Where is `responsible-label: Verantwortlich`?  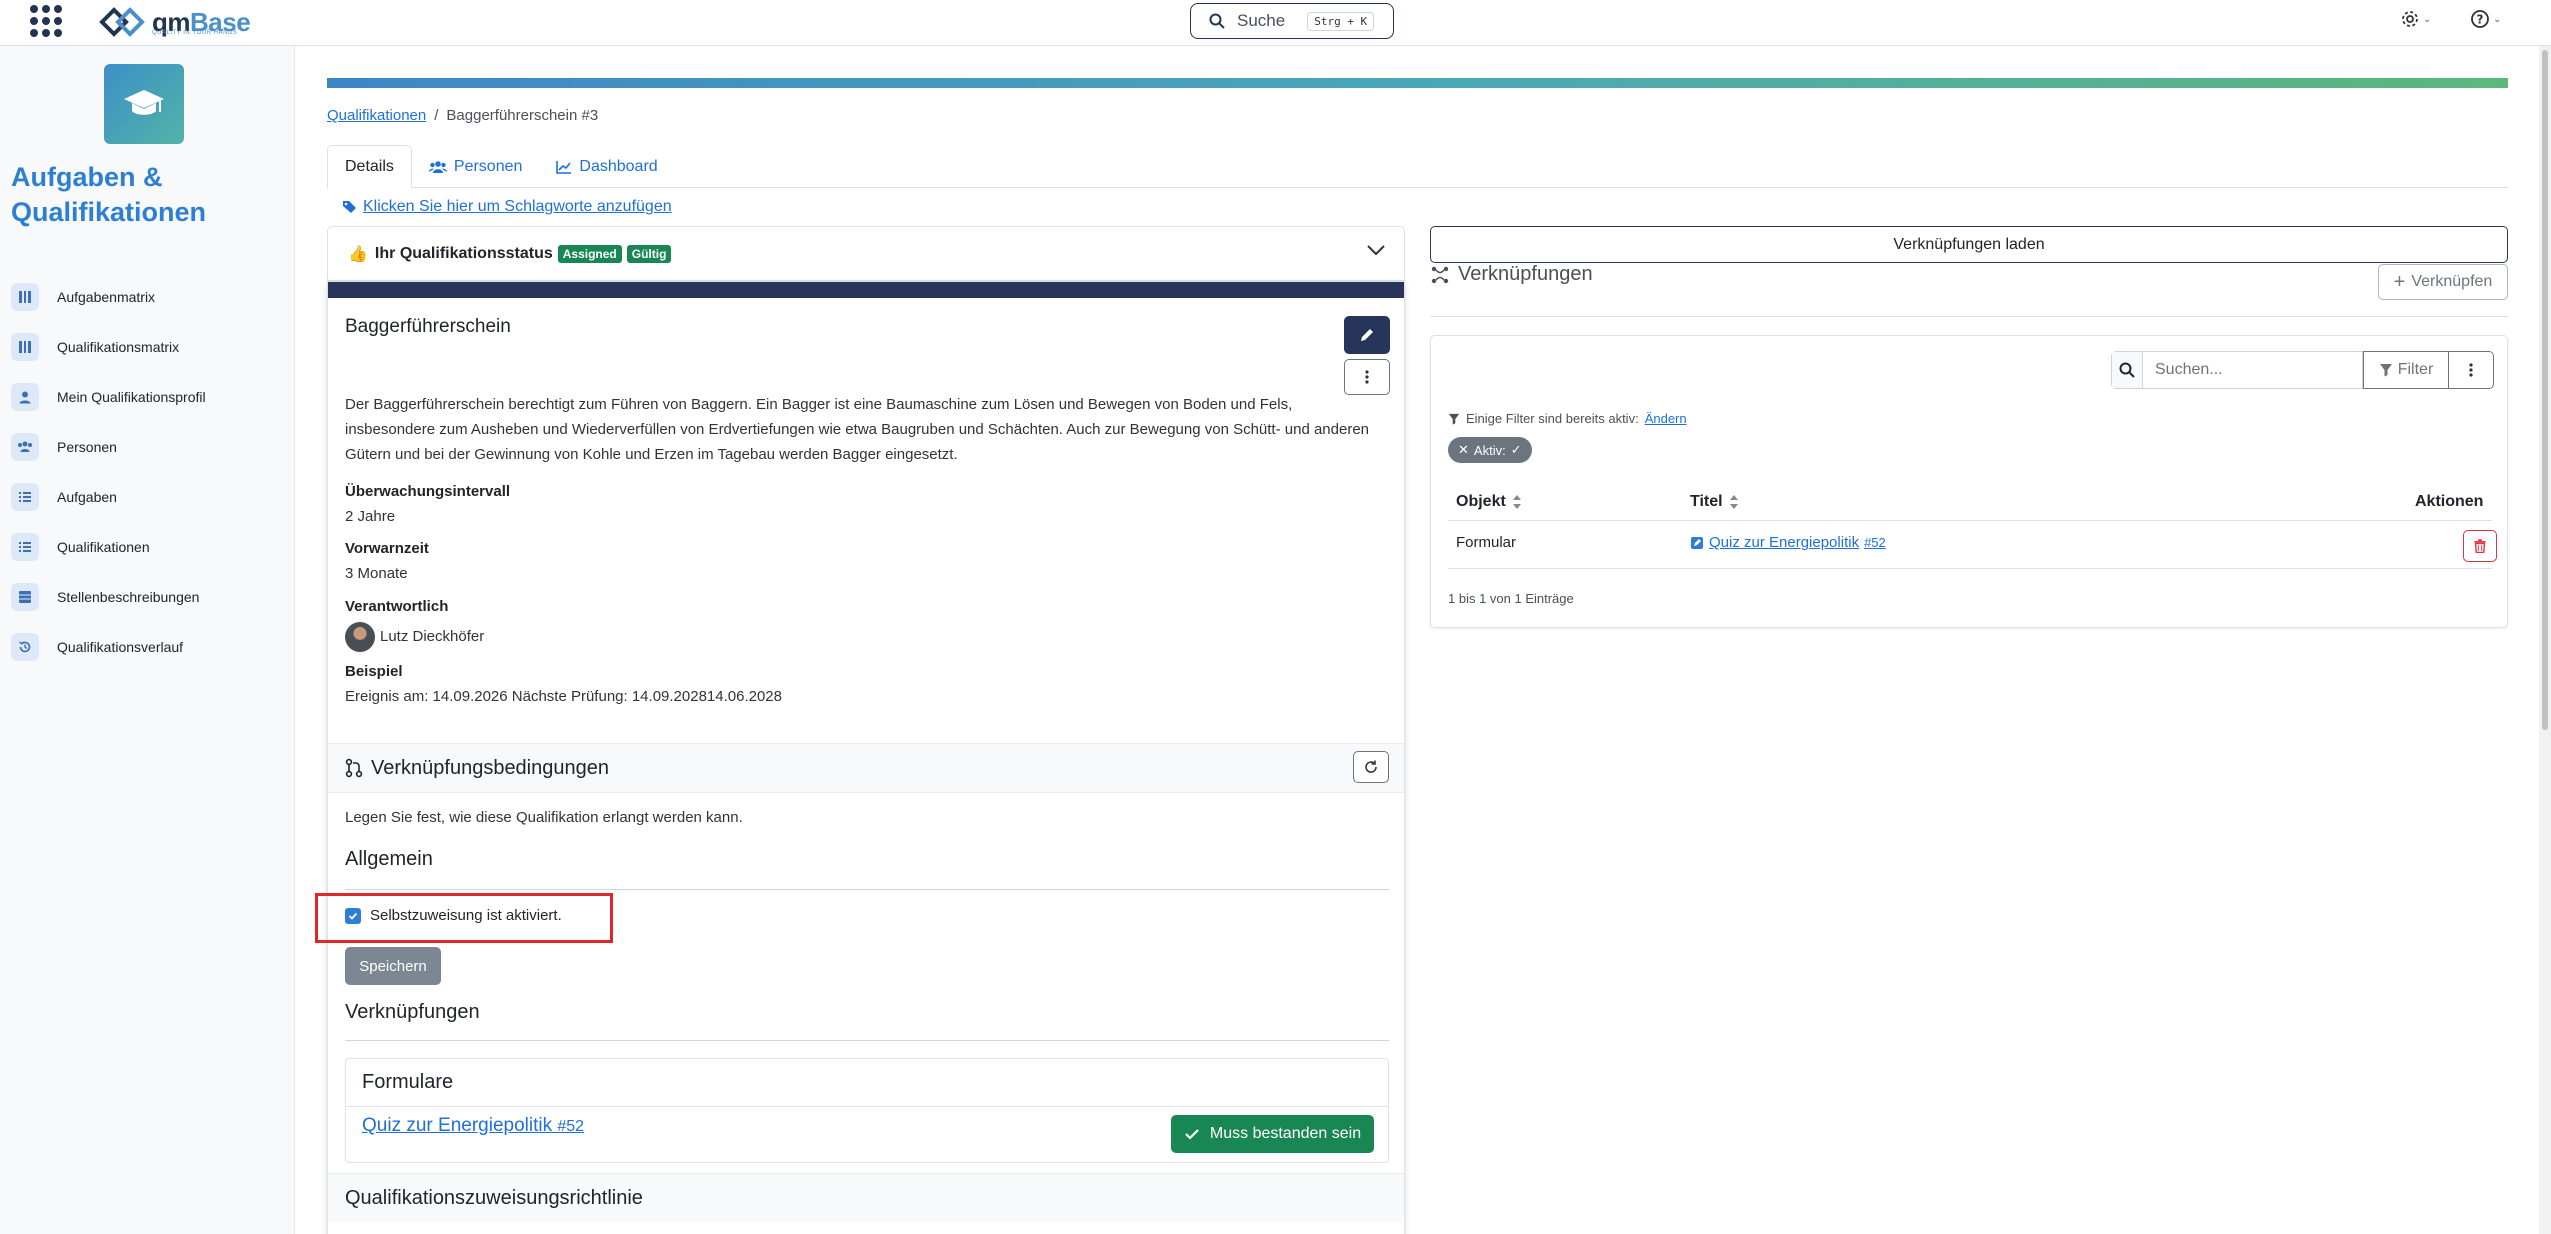 responsible-label: Verantwortlich is located at coordinates (397, 606).